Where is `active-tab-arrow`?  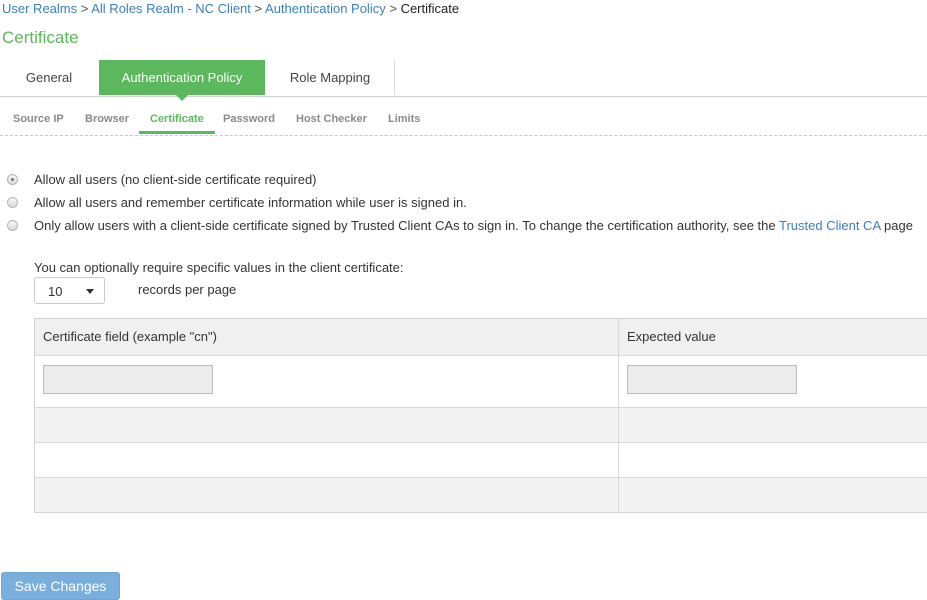 active-tab-arrow is located at coordinates (182, 98).